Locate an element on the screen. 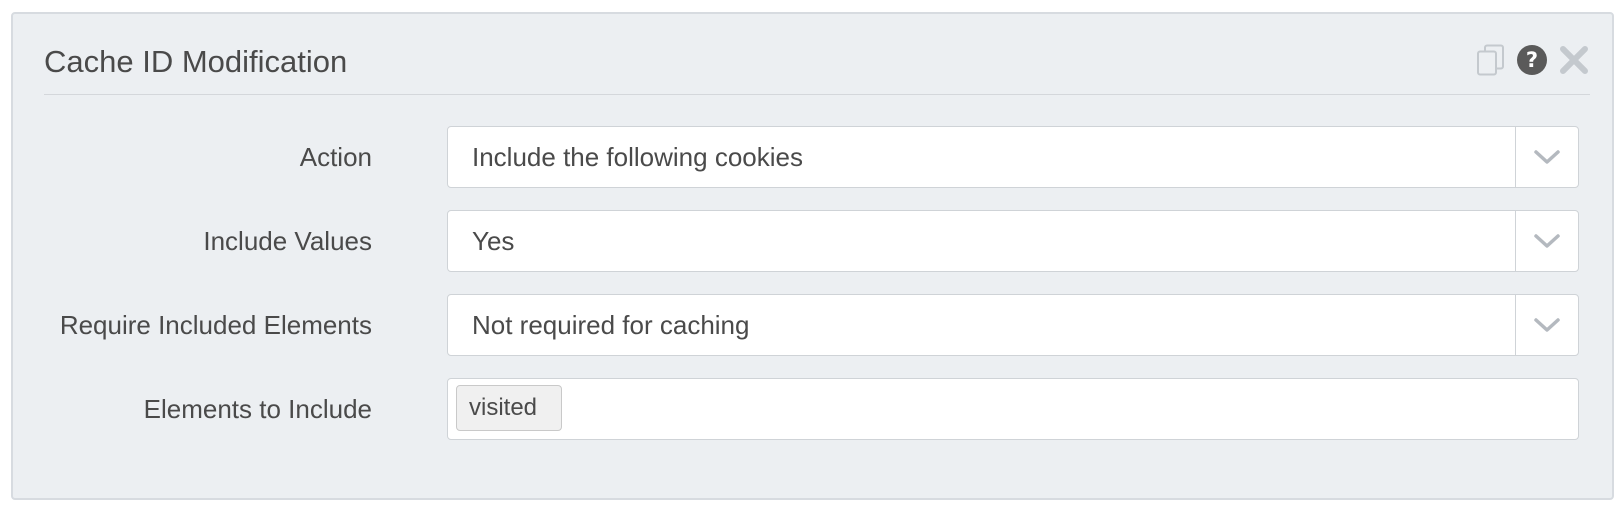 This screenshot has height=512, width=1624. action-label: Action is located at coordinates (335, 157).